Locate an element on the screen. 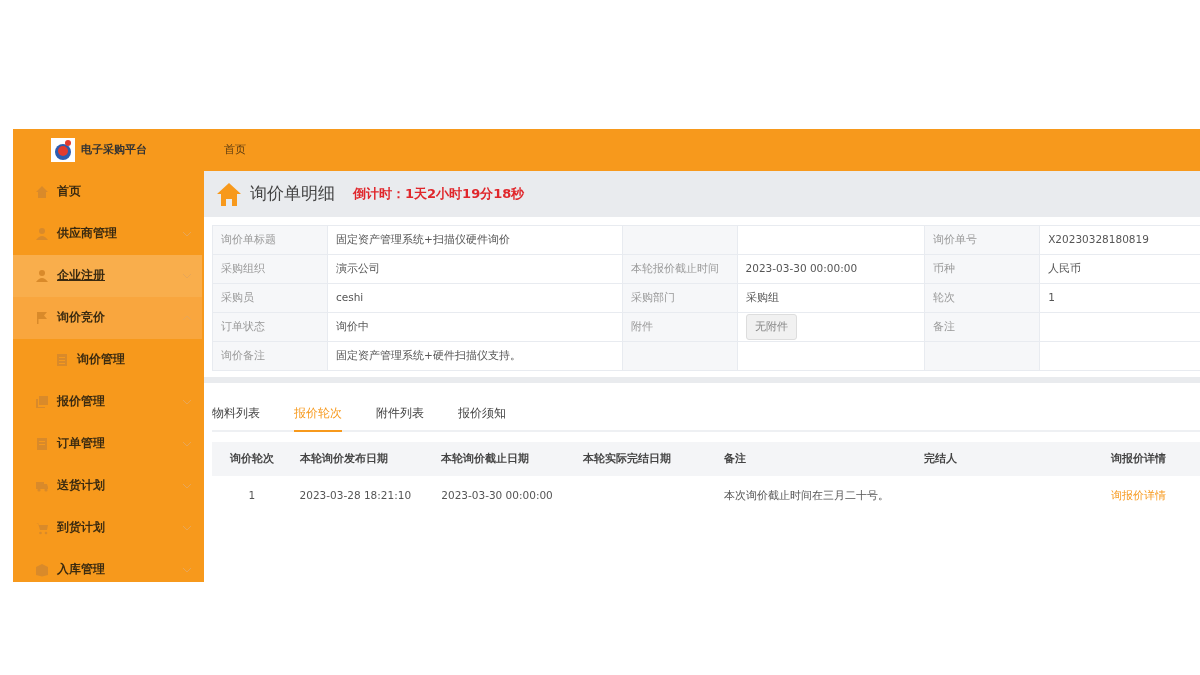  sidebar-subitem: 询价管理 is located at coordinates (107, 360).